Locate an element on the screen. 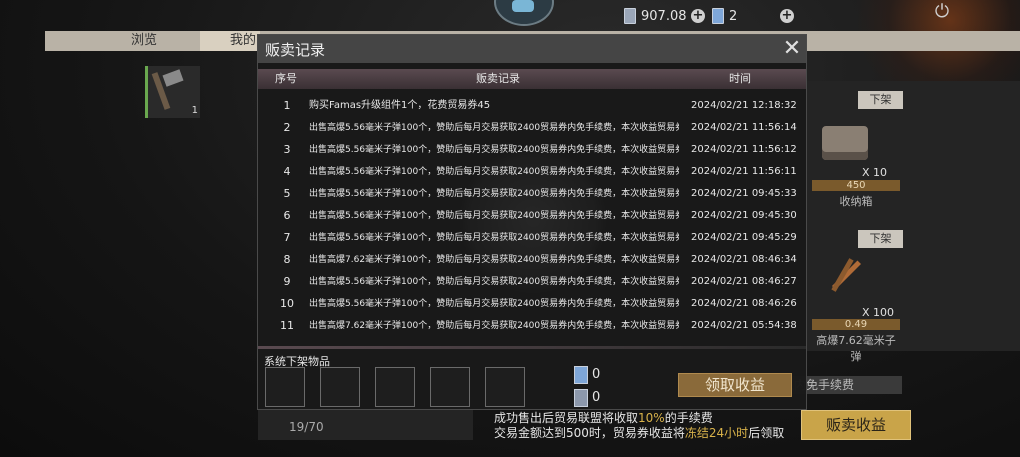 Image resolution: width=1020 pixels, height=457 pixels. row-index: 11 is located at coordinates (287, 325).